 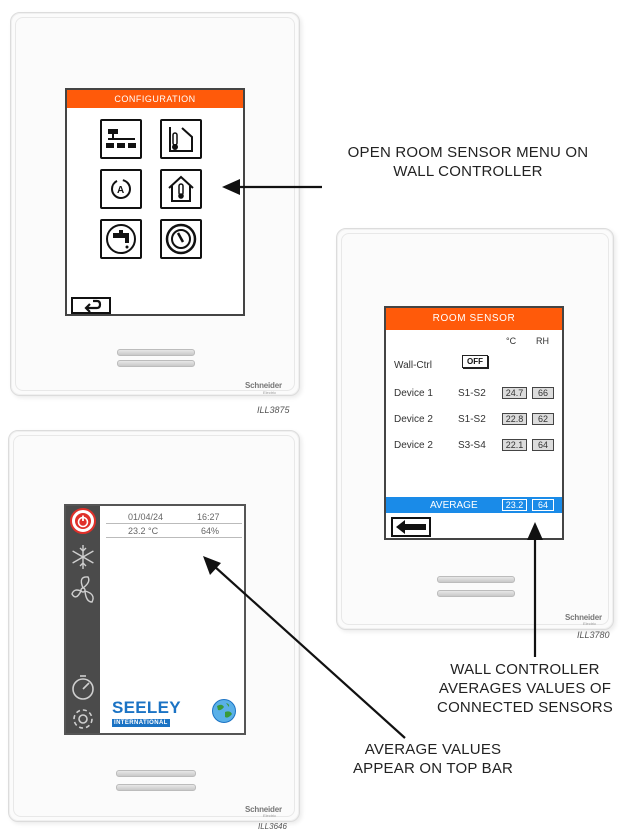 I want to click on arrow-to-top-bar, so click(x=304, y=647).